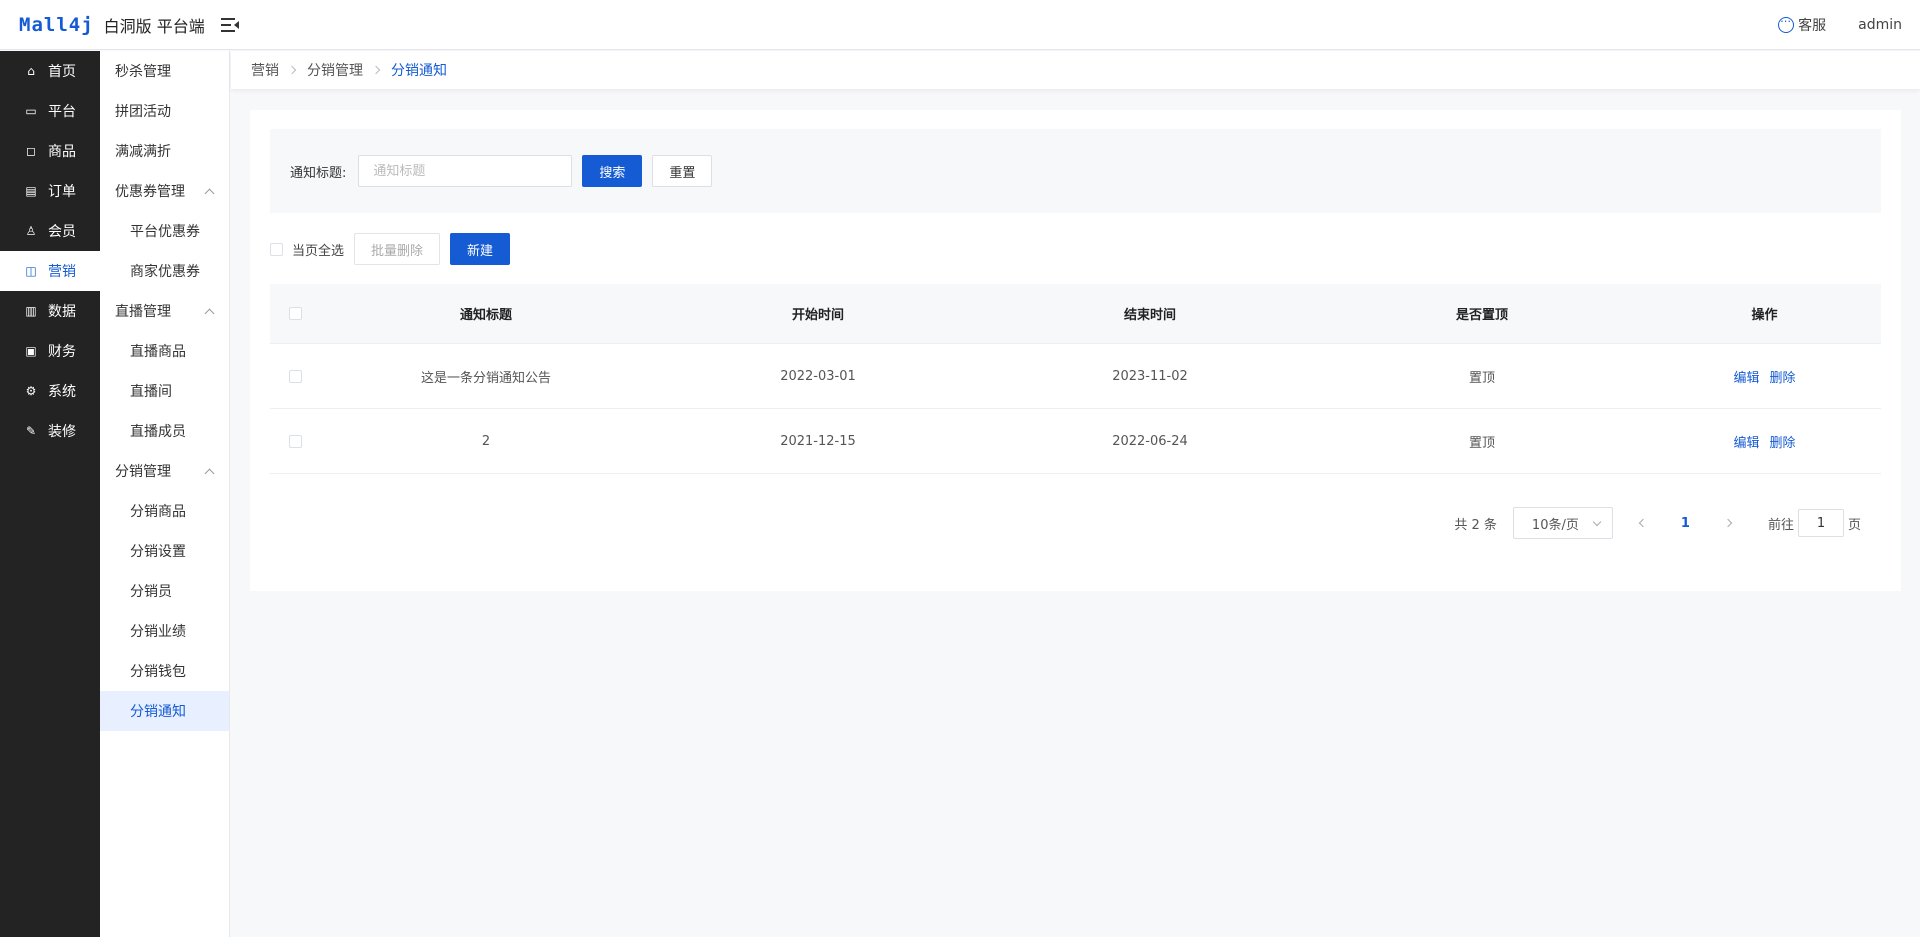  What do you see at coordinates (62, 432) in the screenshot?
I see `nav-item-label: 装修` at bounding box center [62, 432].